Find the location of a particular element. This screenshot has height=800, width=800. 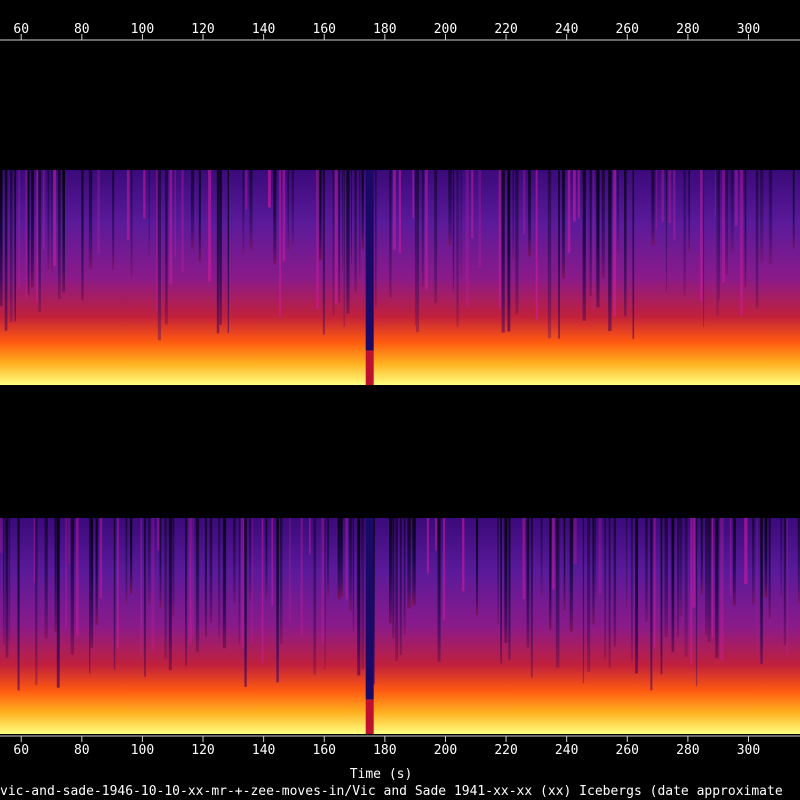

bottom-tick-label: 280 is located at coordinates (687, 750).